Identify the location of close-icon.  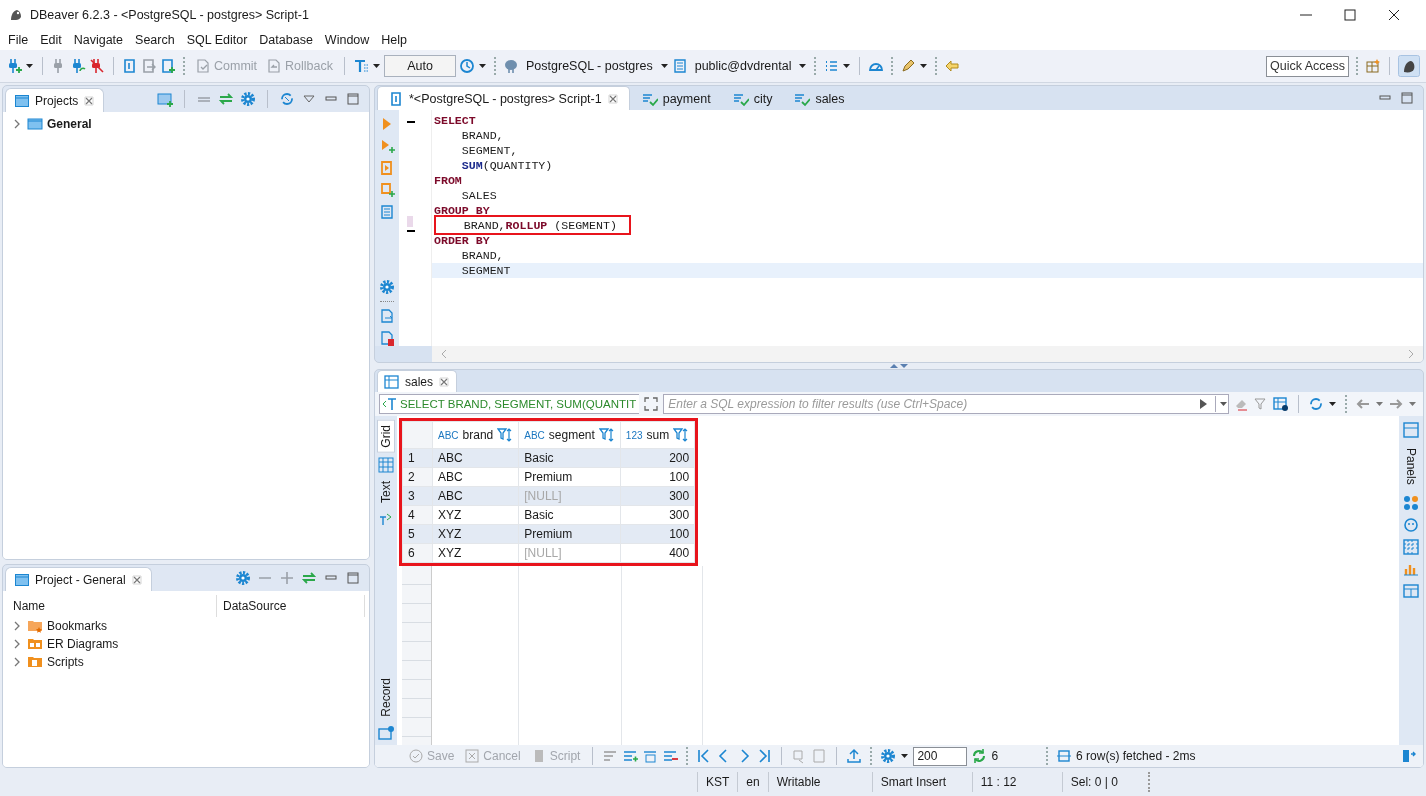
(1394, 15).